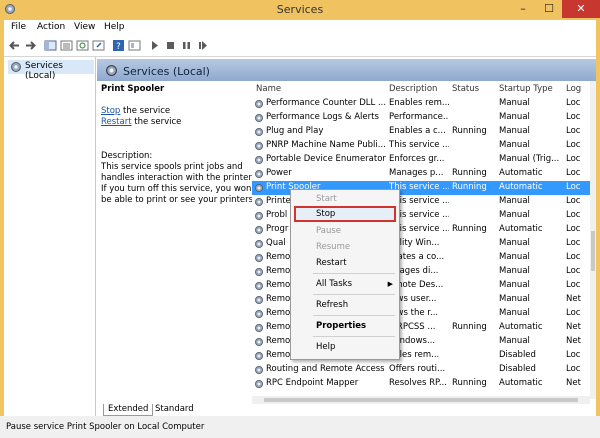  Describe the element at coordinates (413, 89) in the screenshot. I see `column-header-description: Description` at that location.